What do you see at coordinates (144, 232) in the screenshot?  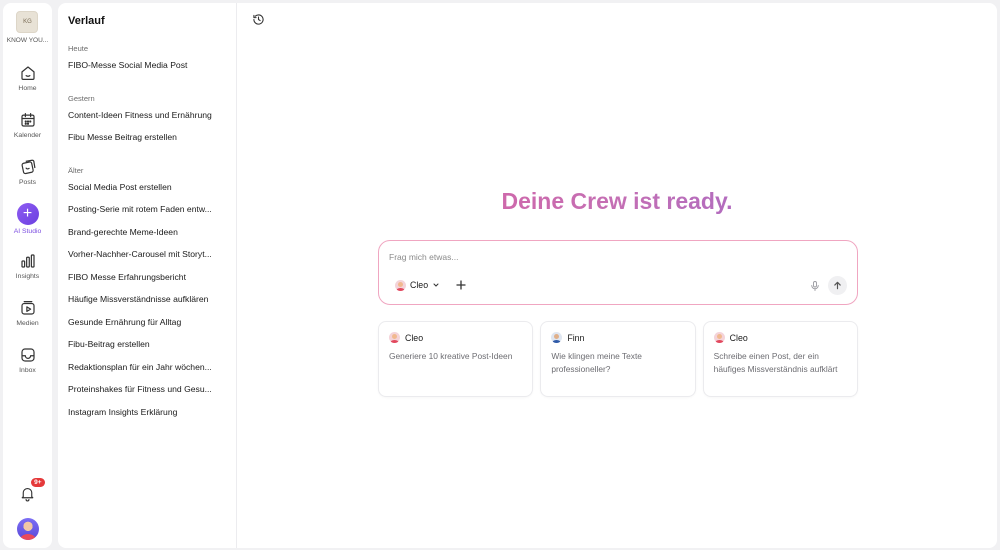 I see `history-item: Brand-gerechte Meme-Ideen` at bounding box center [144, 232].